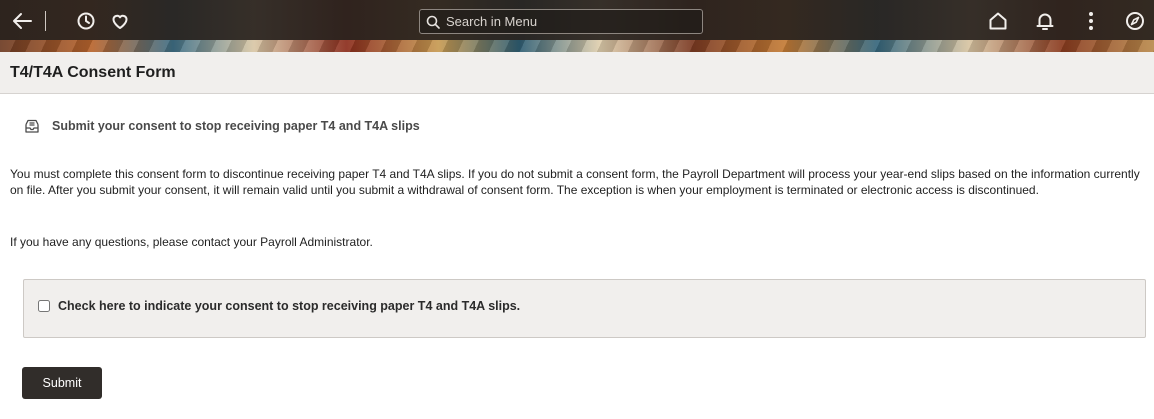  Describe the element at coordinates (44, 305) in the screenshot. I see `consent-checkbox` at that location.